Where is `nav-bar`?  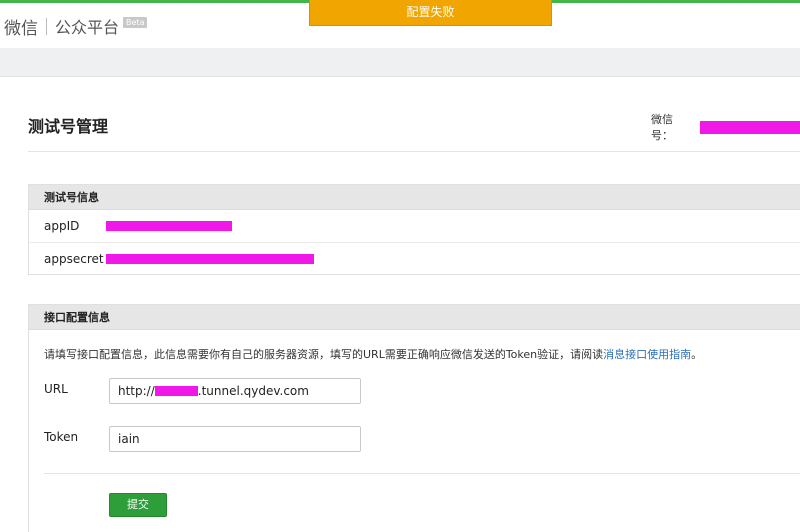
nav-bar is located at coordinates (400, 62).